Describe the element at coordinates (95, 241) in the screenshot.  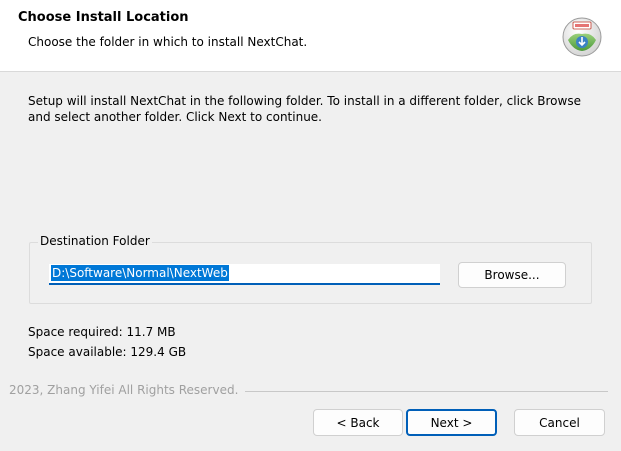
I see `destination-folder-label: Destination Folder` at that location.